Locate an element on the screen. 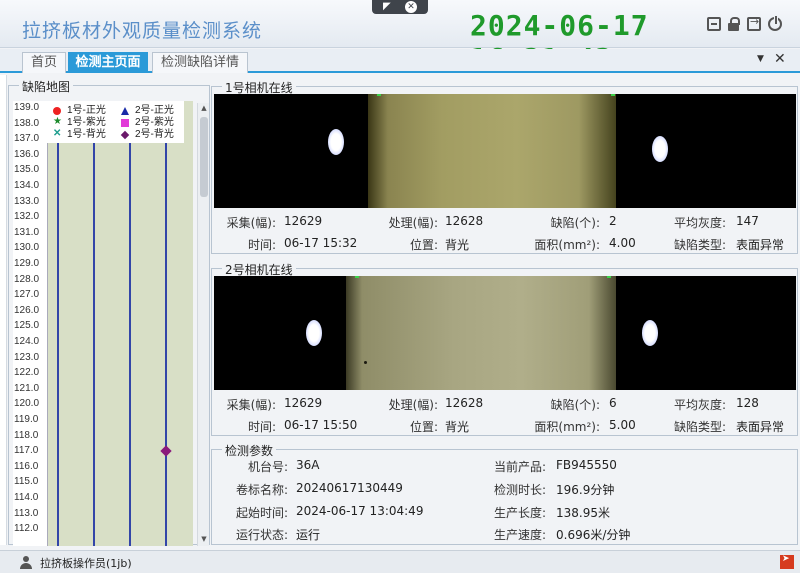  close-icon: ✕ is located at coordinates (411, 7).